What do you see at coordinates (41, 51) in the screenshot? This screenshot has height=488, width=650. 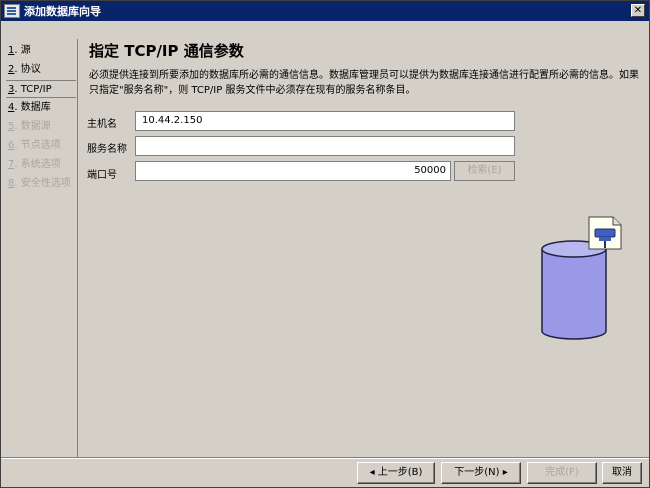 I see `sidebar-item-source: 1. 源` at bounding box center [41, 51].